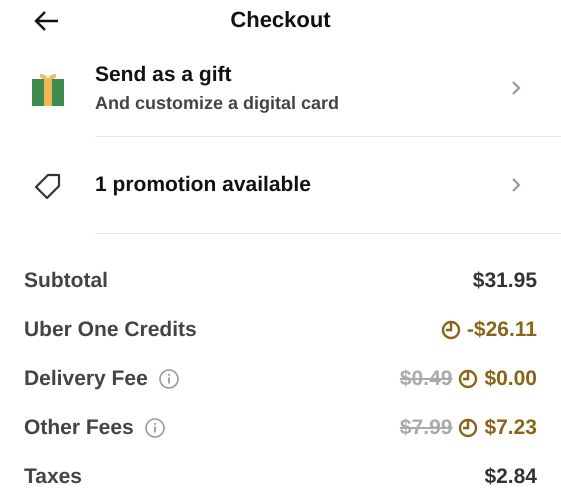 The height and width of the screenshot is (500, 561). What do you see at coordinates (53, 476) in the screenshot?
I see `fee-label: Taxes` at bounding box center [53, 476].